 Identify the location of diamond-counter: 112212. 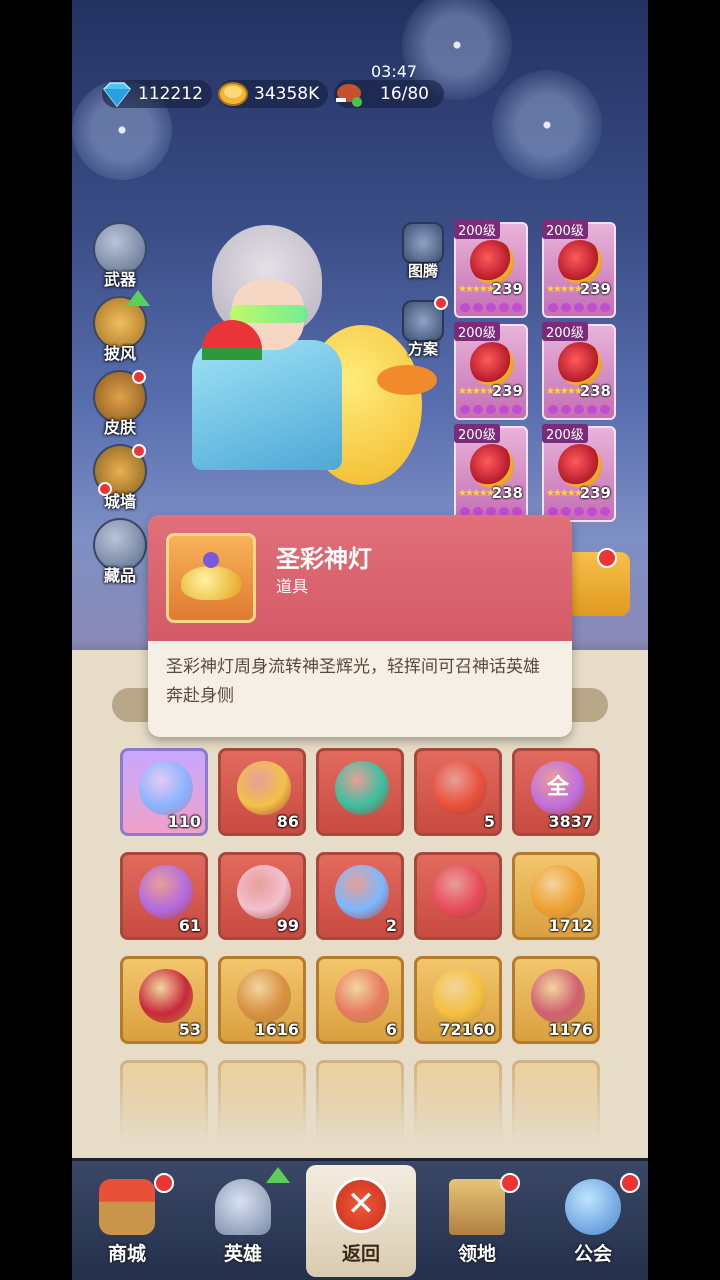
(157, 94).